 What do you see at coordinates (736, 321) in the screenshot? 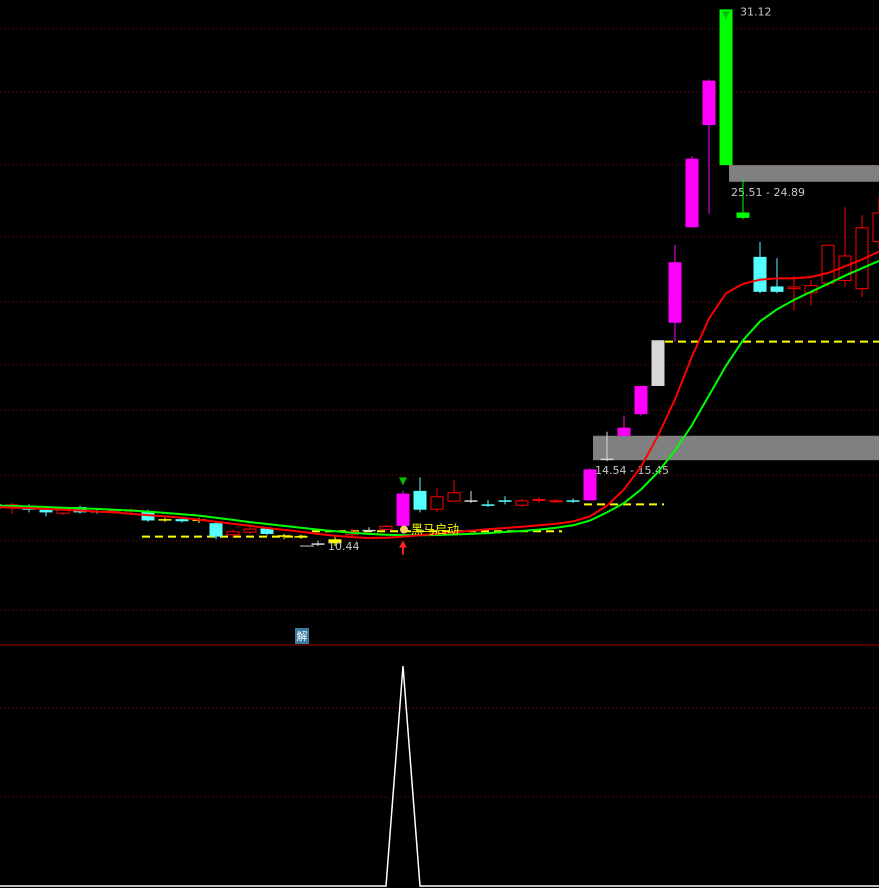
I see `zones: 14.54 - 15.4525.51 - 24.89` at bounding box center [736, 321].